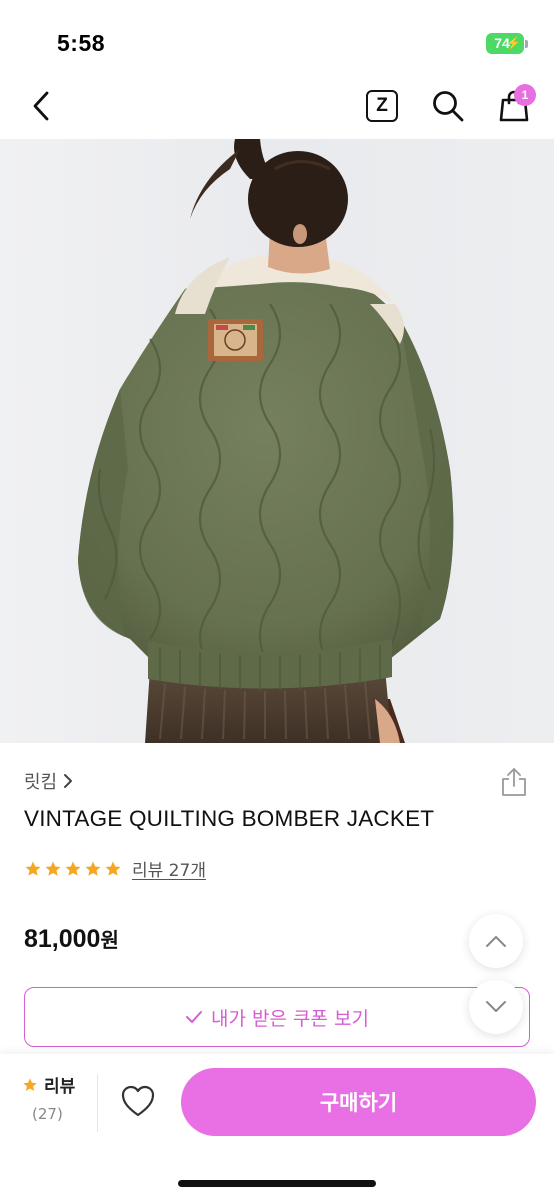 The image size is (554, 1200). I want to click on wishlist-button, so click(140, 1103).